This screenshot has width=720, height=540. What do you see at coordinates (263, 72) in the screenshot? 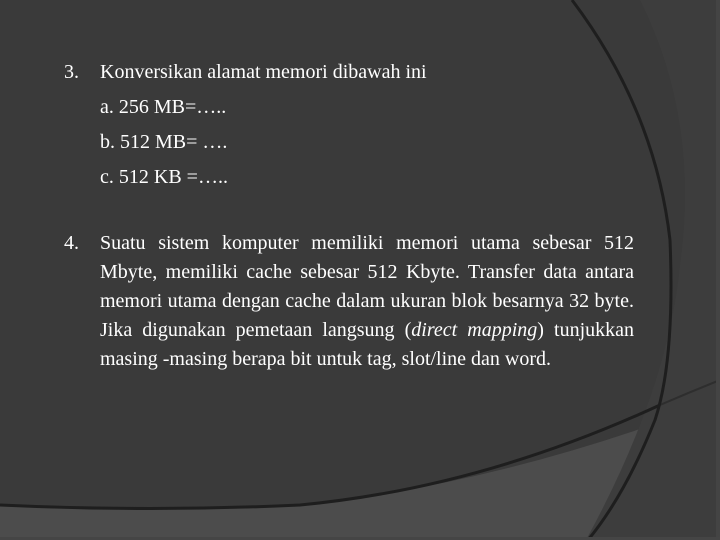
I see `question-3-text: Konversikan alamat memori dibawah ini` at bounding box center [263, 72].